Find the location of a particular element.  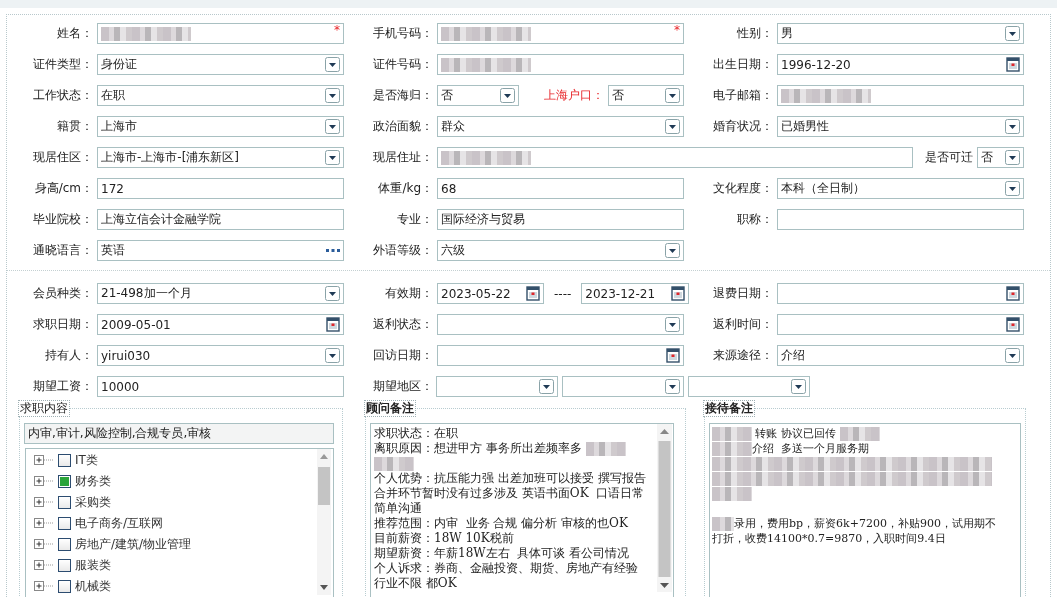

text-field: 上海立信会计金融学院 is located at coordinates (220, 219).